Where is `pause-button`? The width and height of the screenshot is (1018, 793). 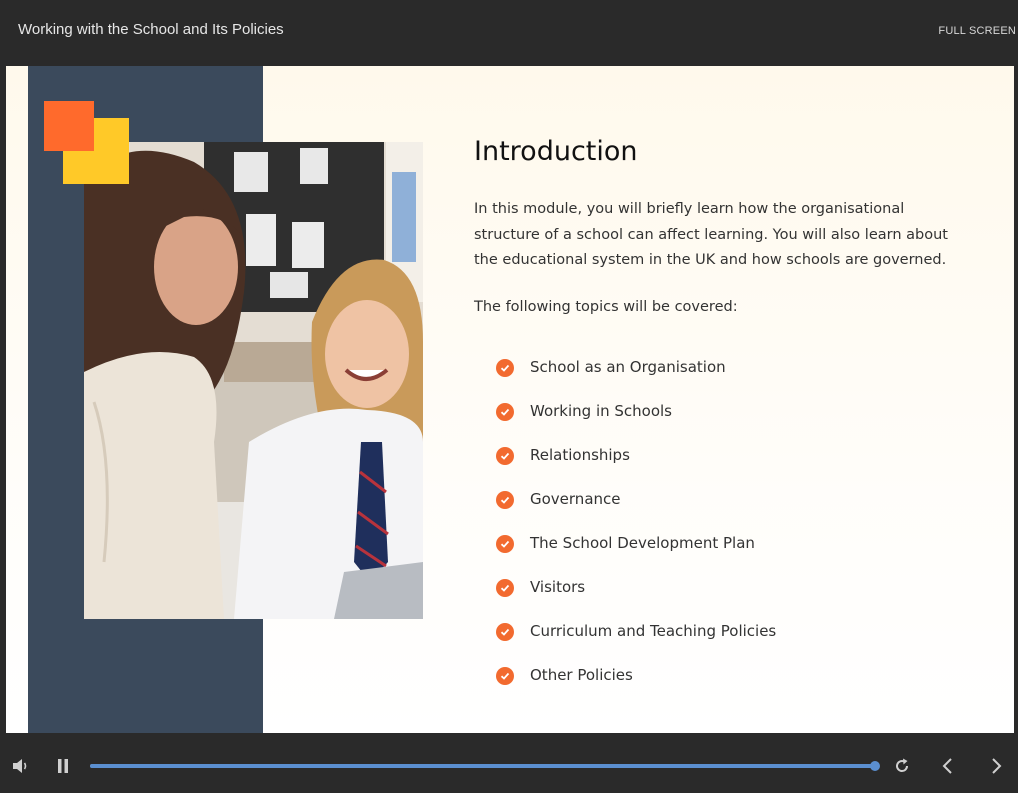 pause-button is located at coordinates (63, 766).